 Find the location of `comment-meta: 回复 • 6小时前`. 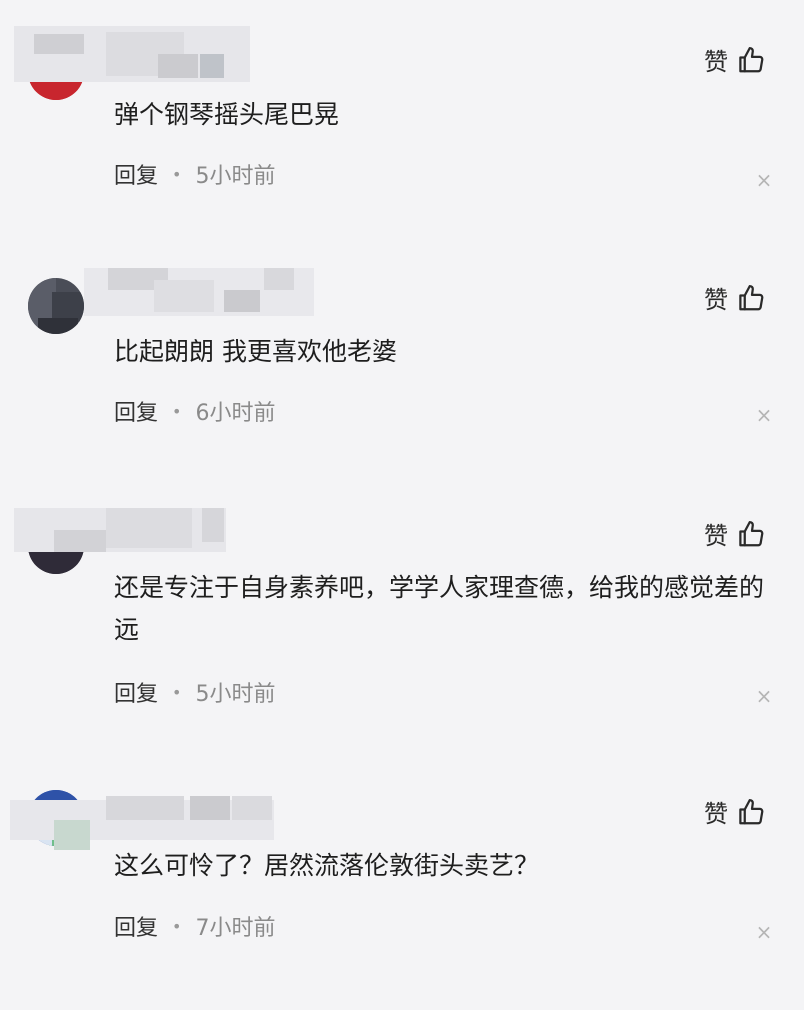

comment-meta: 回复 • 6小时前 is located at coordinates (194, 411).